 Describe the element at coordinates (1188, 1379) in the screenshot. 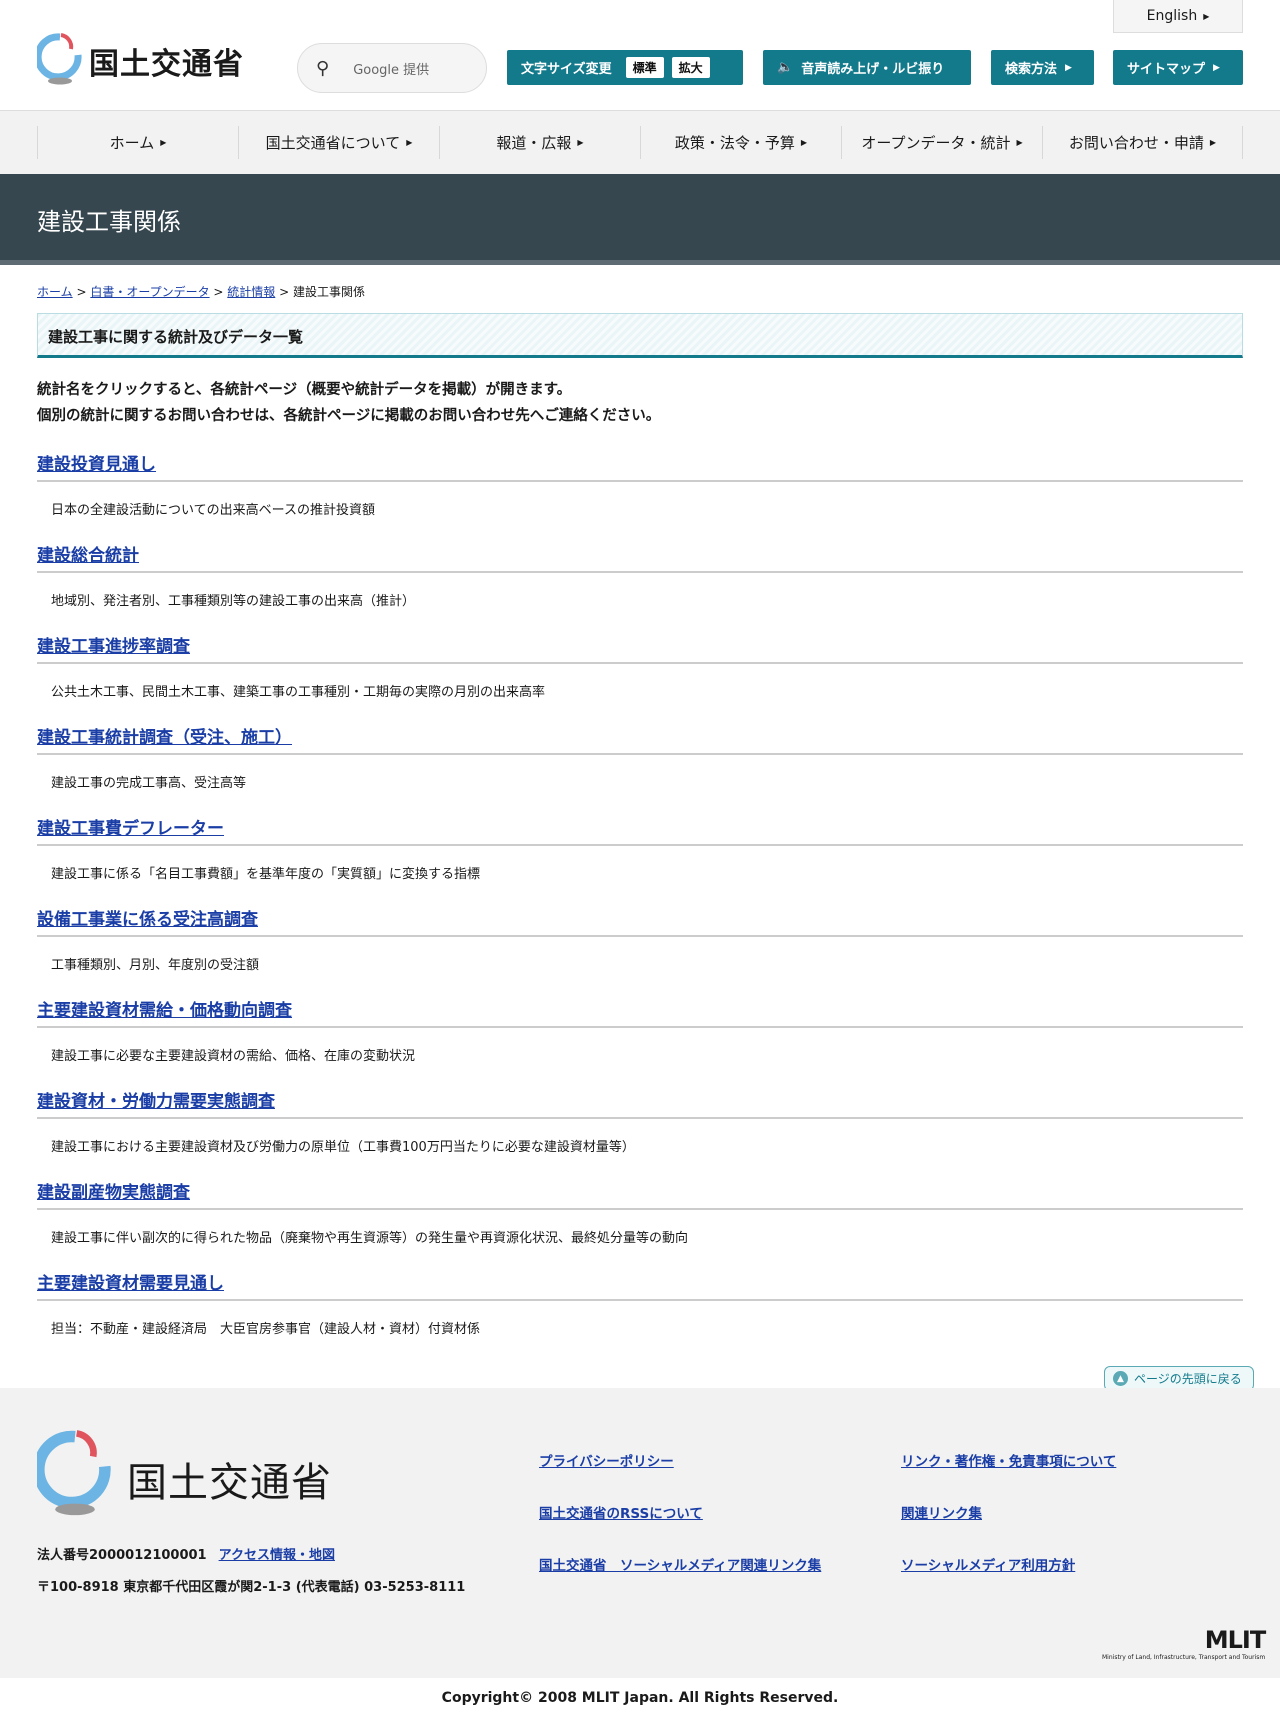

I see `back-to-top-label: ページの先頭に戻る` at that location.